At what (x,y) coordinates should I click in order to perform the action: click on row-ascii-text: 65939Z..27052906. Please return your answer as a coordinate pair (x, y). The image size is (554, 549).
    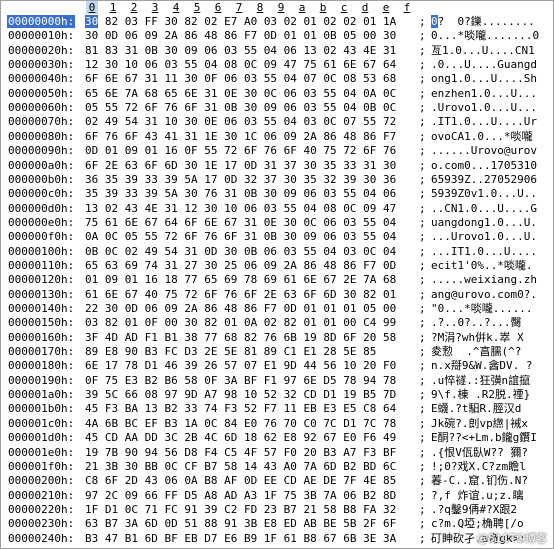
    Looking at the image, I should click on (484, 179).